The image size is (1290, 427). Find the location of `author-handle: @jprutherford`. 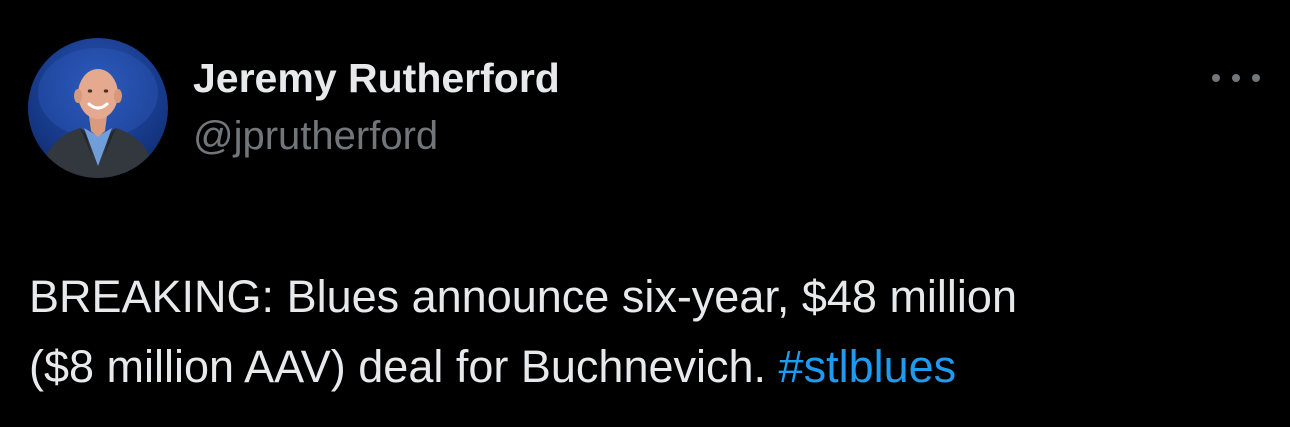

author-handle: @jprutherford is located at coordinates (376, 136).